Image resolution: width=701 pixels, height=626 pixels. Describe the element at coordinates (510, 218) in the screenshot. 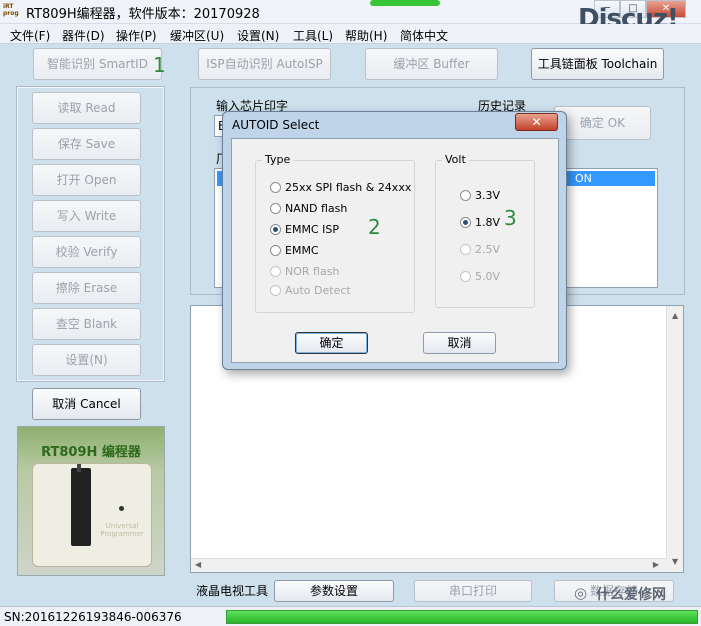

I see `annotation-mark-3: 3` at that location.